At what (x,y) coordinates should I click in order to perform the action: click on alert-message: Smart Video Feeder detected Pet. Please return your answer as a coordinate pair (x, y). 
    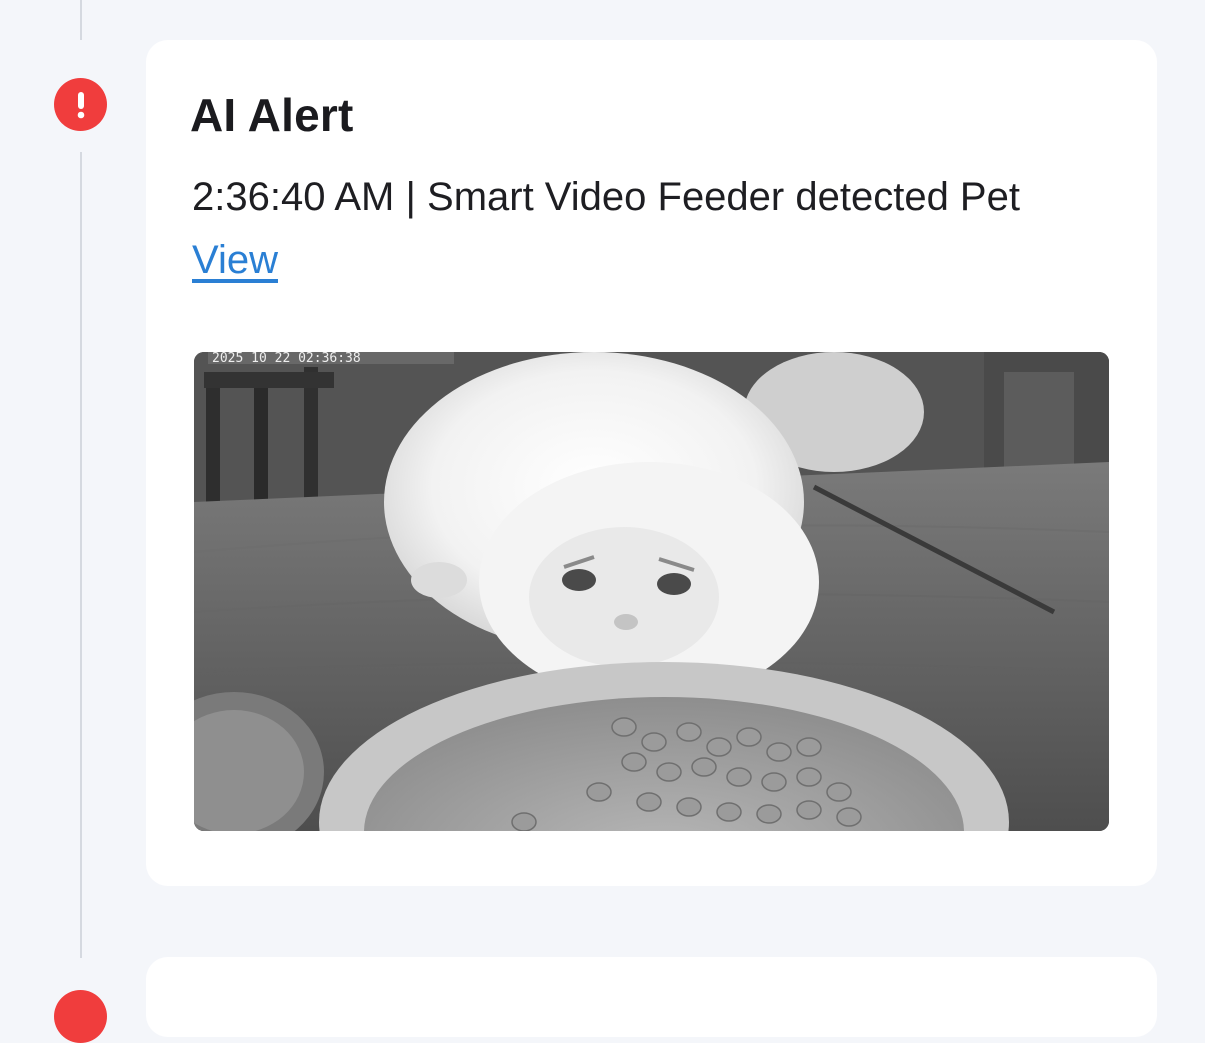
    Looking at the image, I should click on (723, 197).